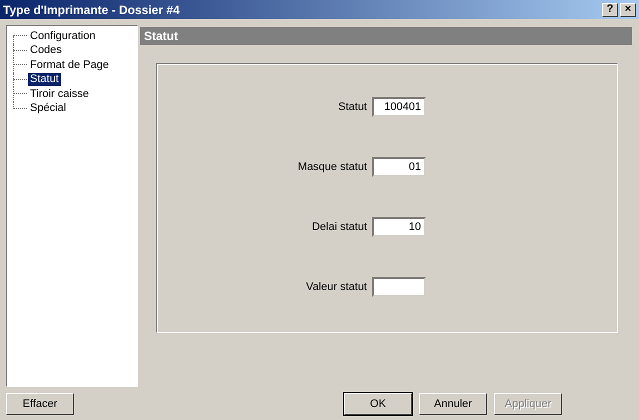  I want to click on dialog-button: Effacer, so click(40, 404).